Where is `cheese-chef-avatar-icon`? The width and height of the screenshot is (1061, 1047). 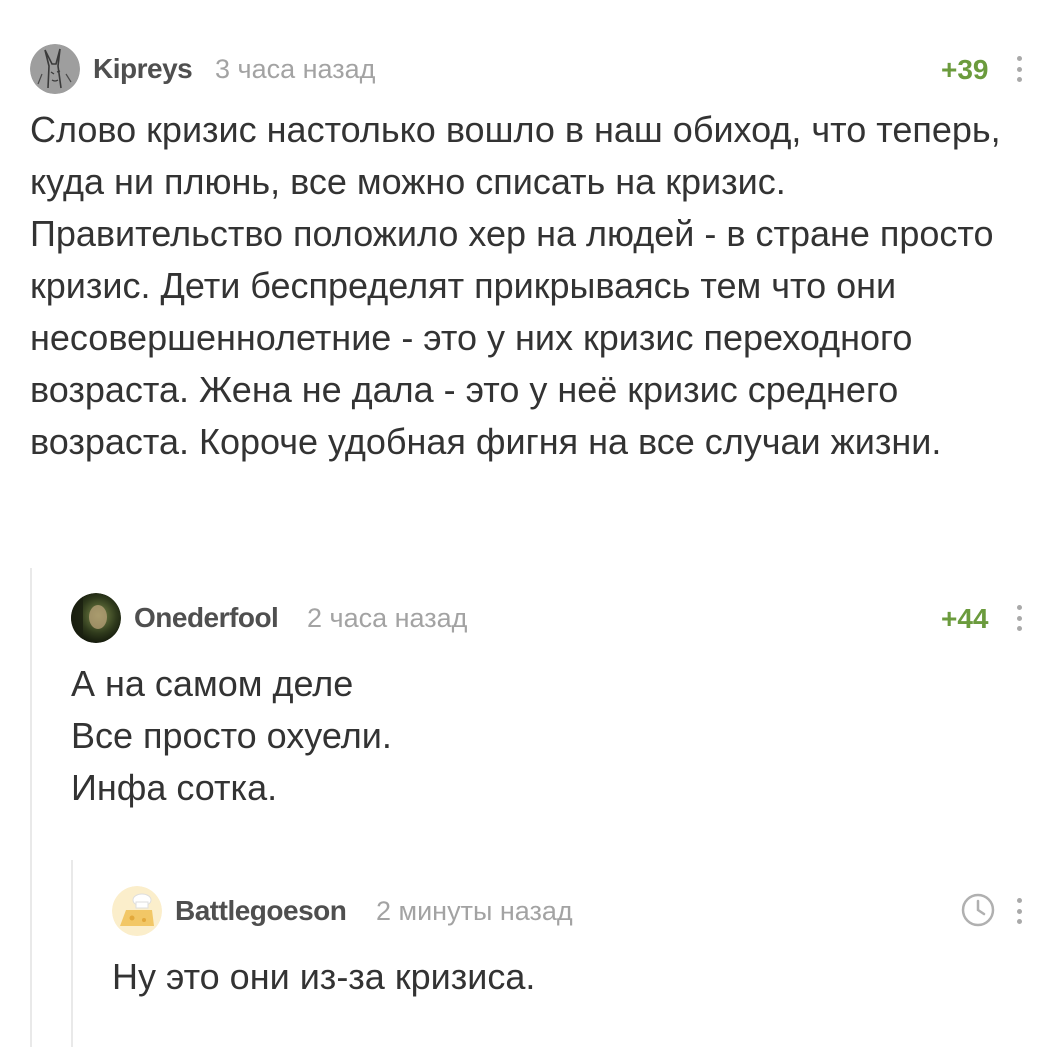 cheese-chef-avatar-icon is located at coordinates (137, 911).